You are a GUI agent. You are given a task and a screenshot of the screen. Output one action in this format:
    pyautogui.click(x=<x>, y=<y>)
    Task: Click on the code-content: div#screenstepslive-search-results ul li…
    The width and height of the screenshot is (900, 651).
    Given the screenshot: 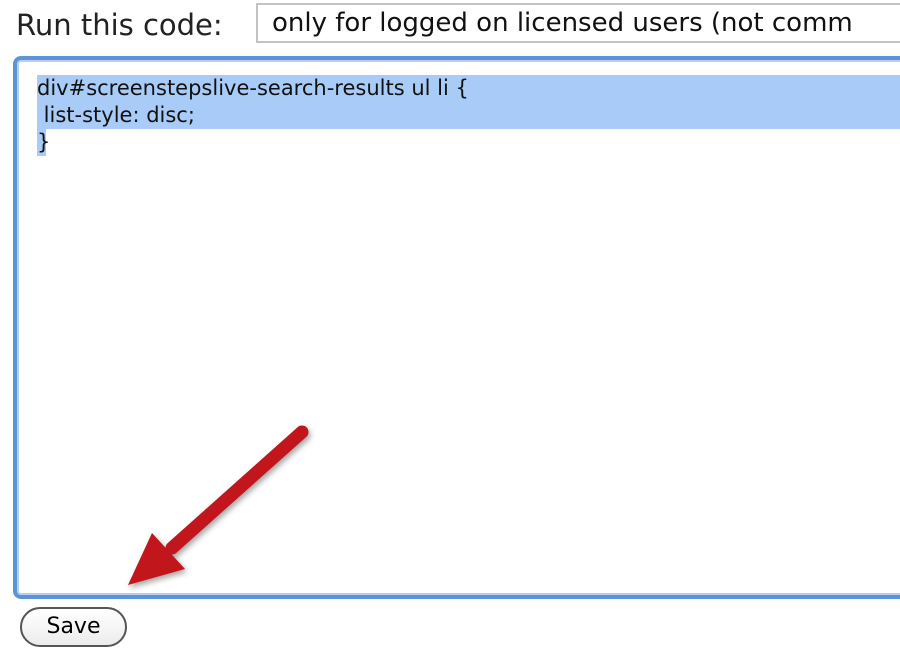 What is the action you would take?
    pyautogui.click(x=468, y=115)
    